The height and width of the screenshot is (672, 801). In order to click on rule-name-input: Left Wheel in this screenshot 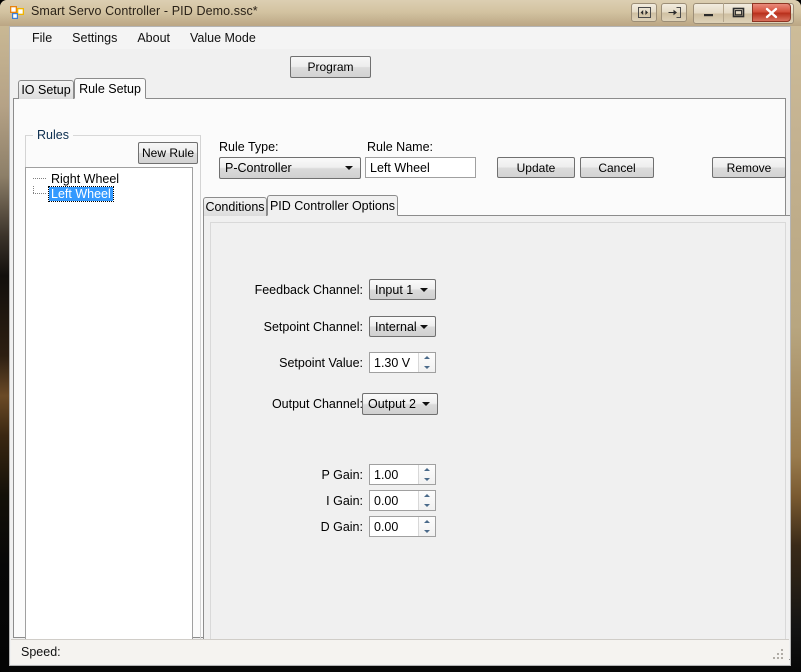, I will do `click(420, 167)`.